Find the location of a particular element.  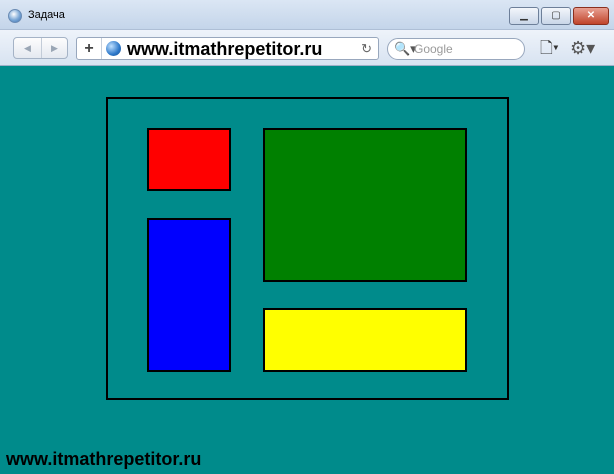

maximize-button: ▢ is located at coordinates (556, 16).